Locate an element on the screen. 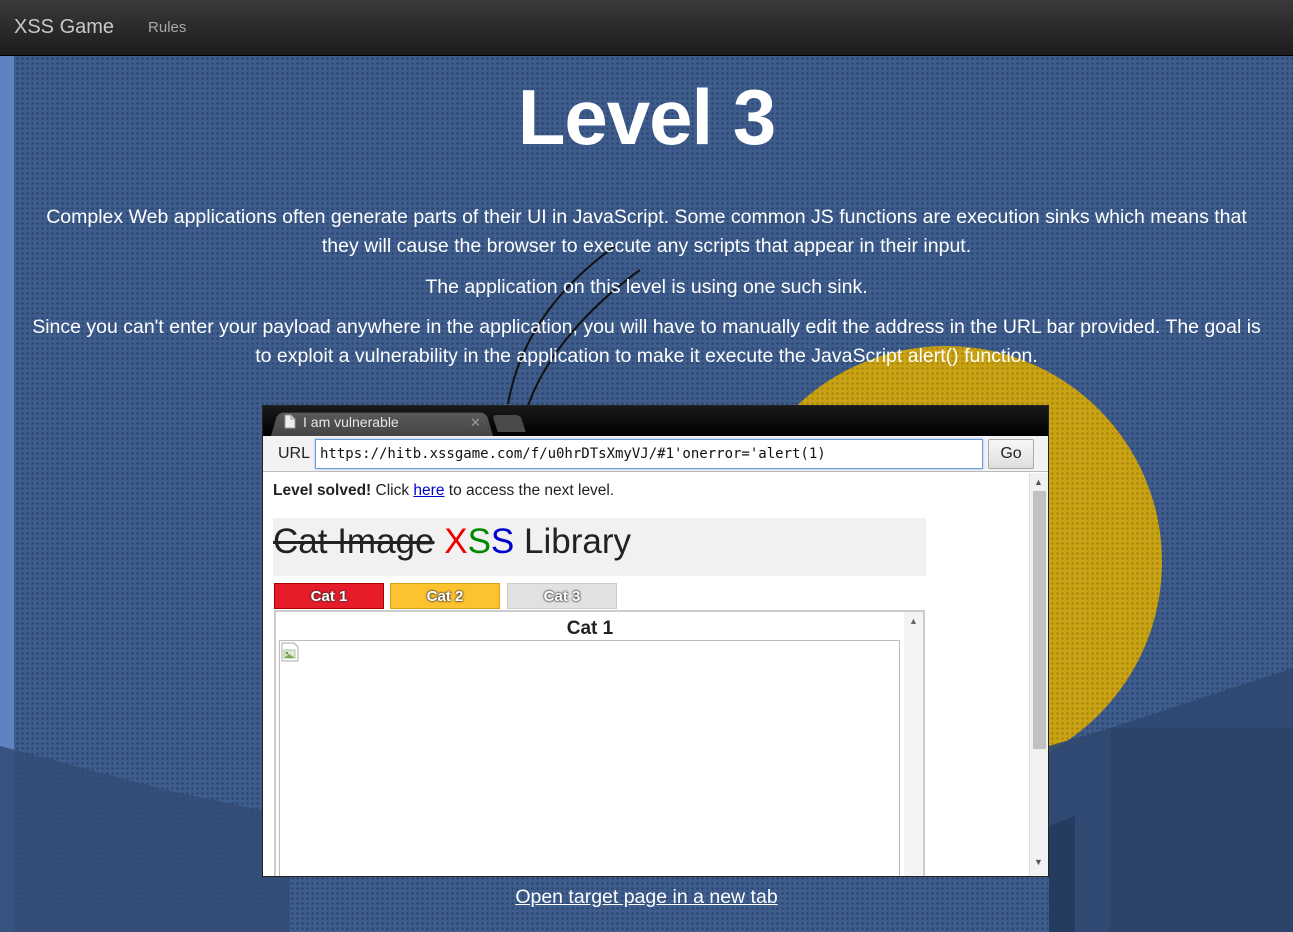  solved-text-pre: Click is located at coordinates (392, 490).